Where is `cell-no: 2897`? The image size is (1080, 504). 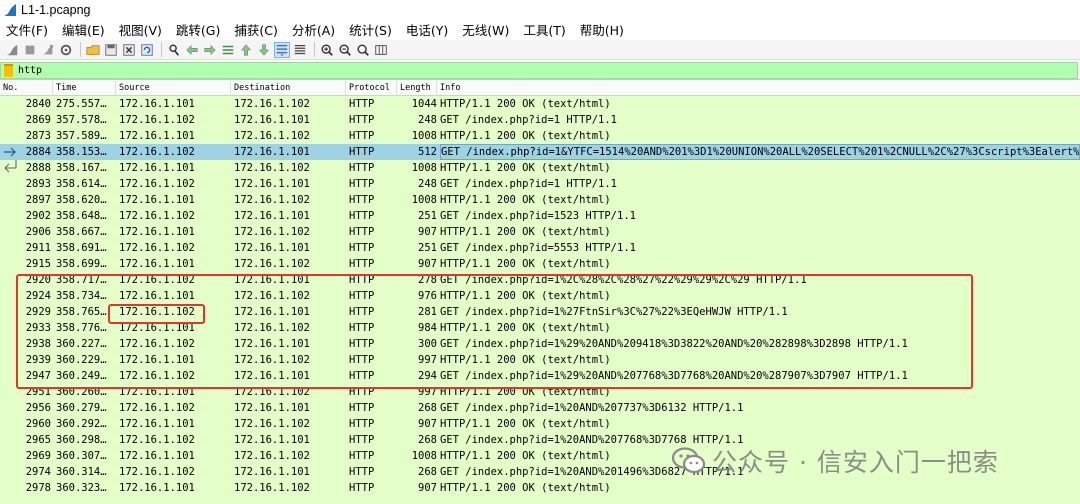 cell-no: 2897 is located at coordinates (38, 200).